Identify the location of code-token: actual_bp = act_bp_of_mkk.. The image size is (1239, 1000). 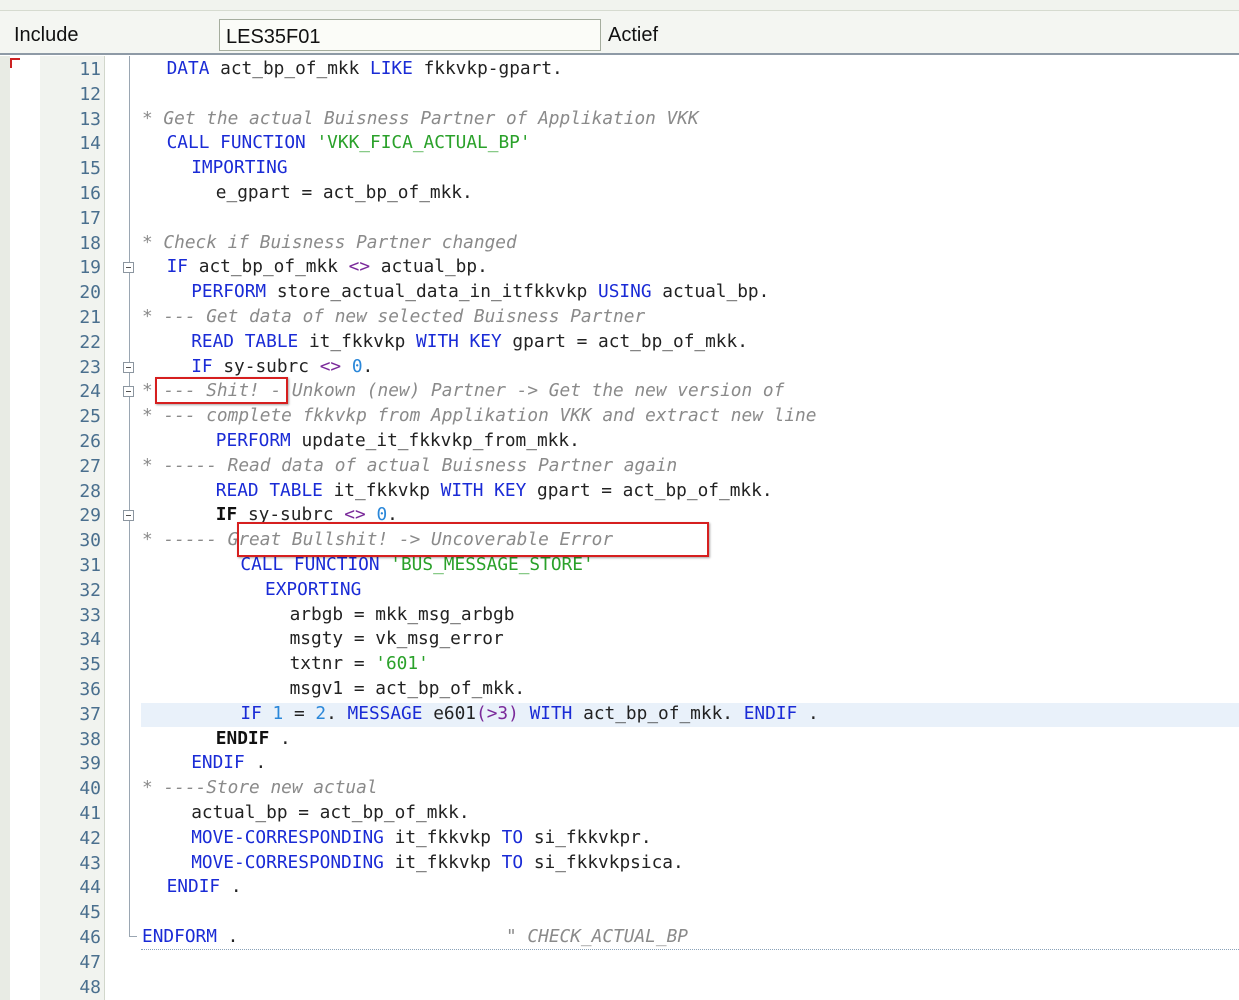
(330, 812).